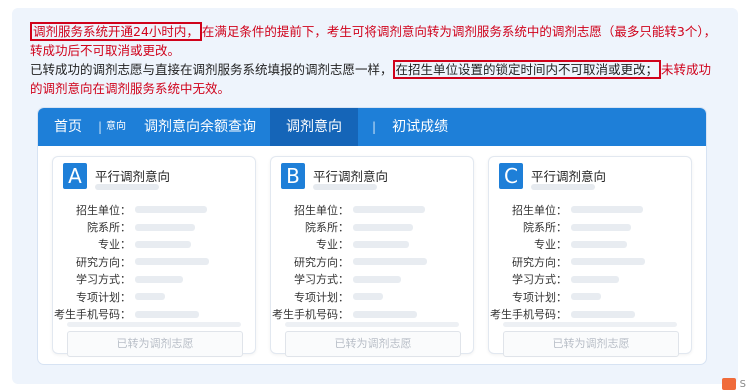 Image resolution: width=750 pixels, height=392 pixels. I want to click on nav-intent-active: 调剂意向, so click(314, 127).